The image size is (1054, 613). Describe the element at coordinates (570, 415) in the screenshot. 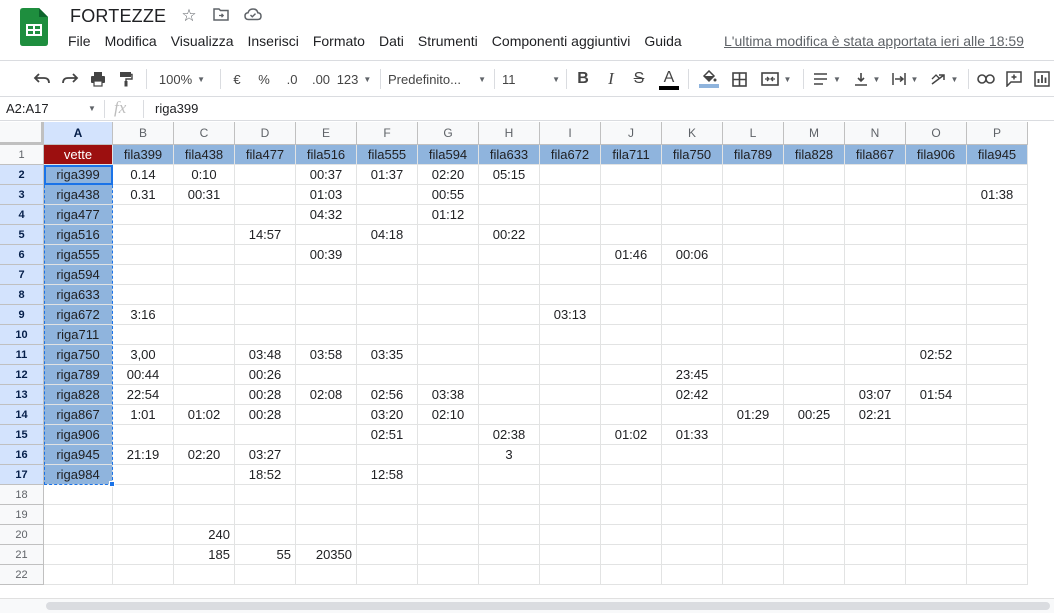

I see `cell-i14` at that location.